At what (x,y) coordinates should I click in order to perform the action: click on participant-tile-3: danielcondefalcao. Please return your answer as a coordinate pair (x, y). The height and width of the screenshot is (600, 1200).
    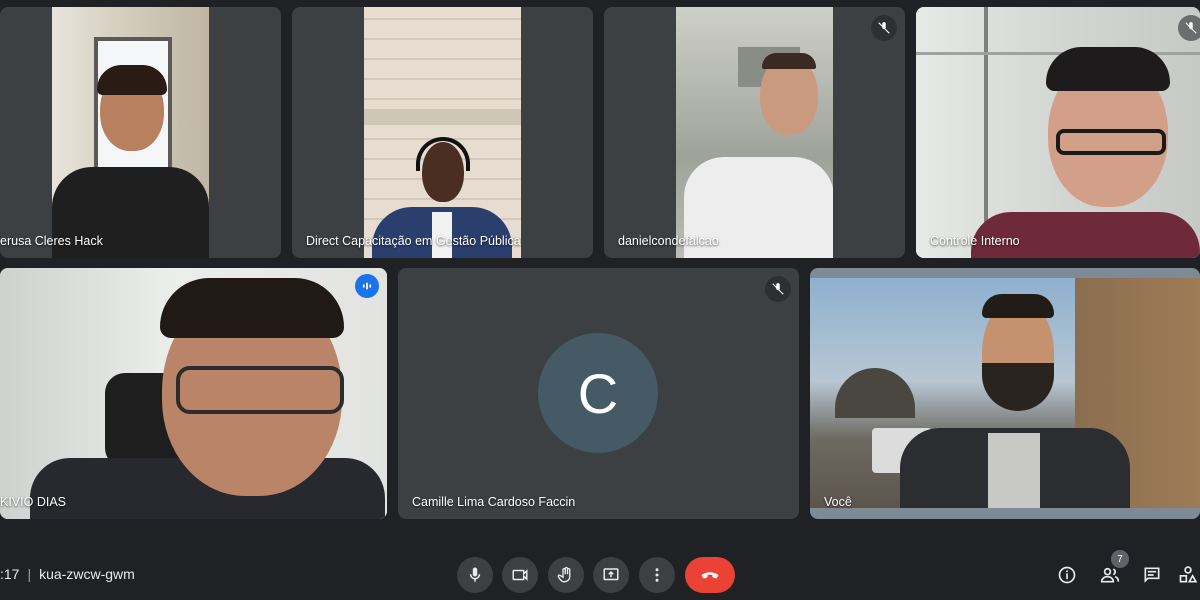
    Looking at the image, I should click on (754, 132).